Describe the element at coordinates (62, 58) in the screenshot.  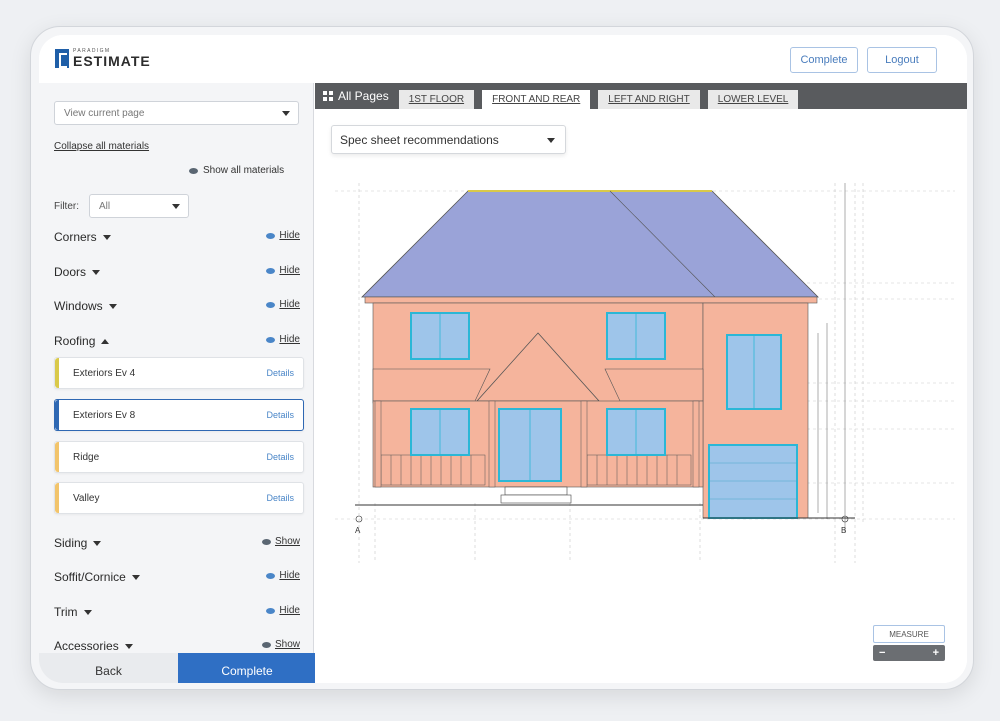
I see `logo-mark-icon` at that location.